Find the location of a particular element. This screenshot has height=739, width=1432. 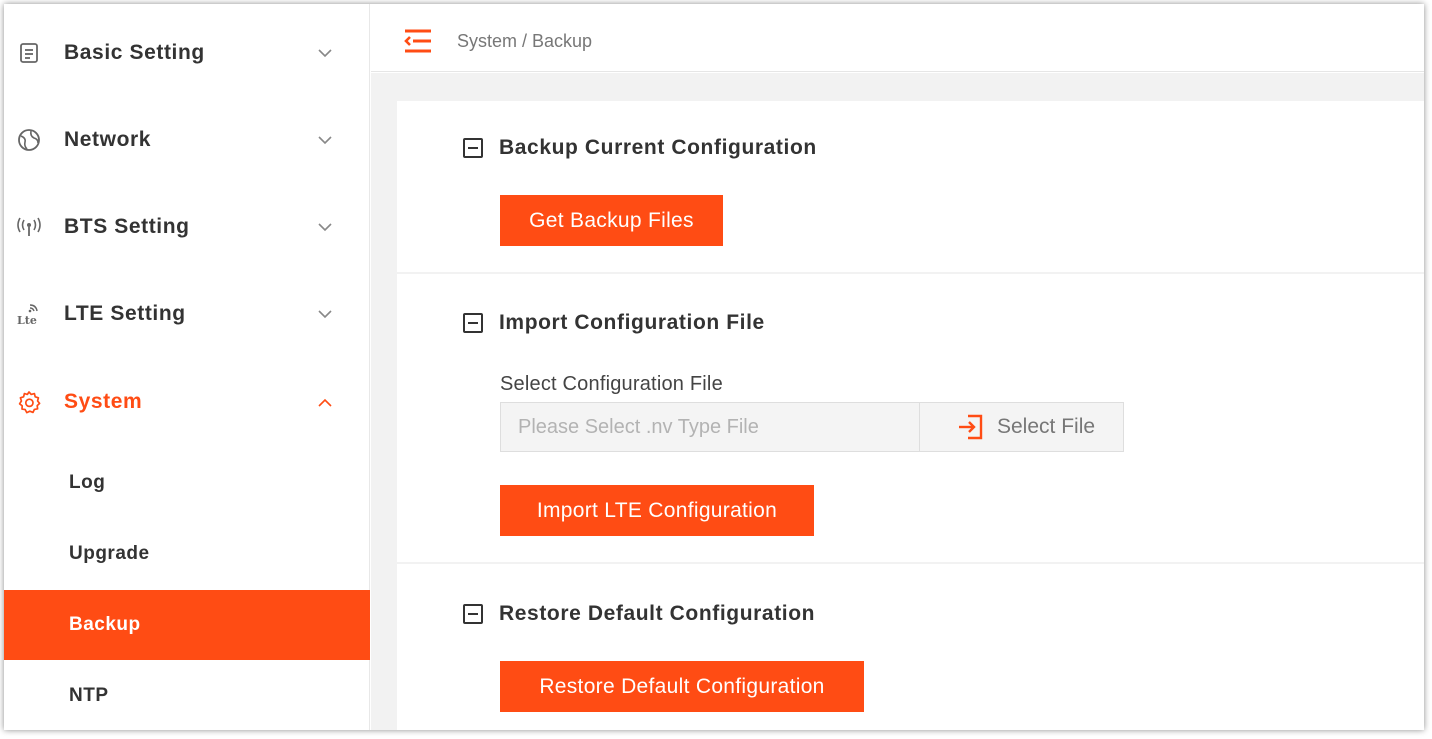

restore-default-configuration-button: Restore Default Configuration is located at coordinates (682, 686).